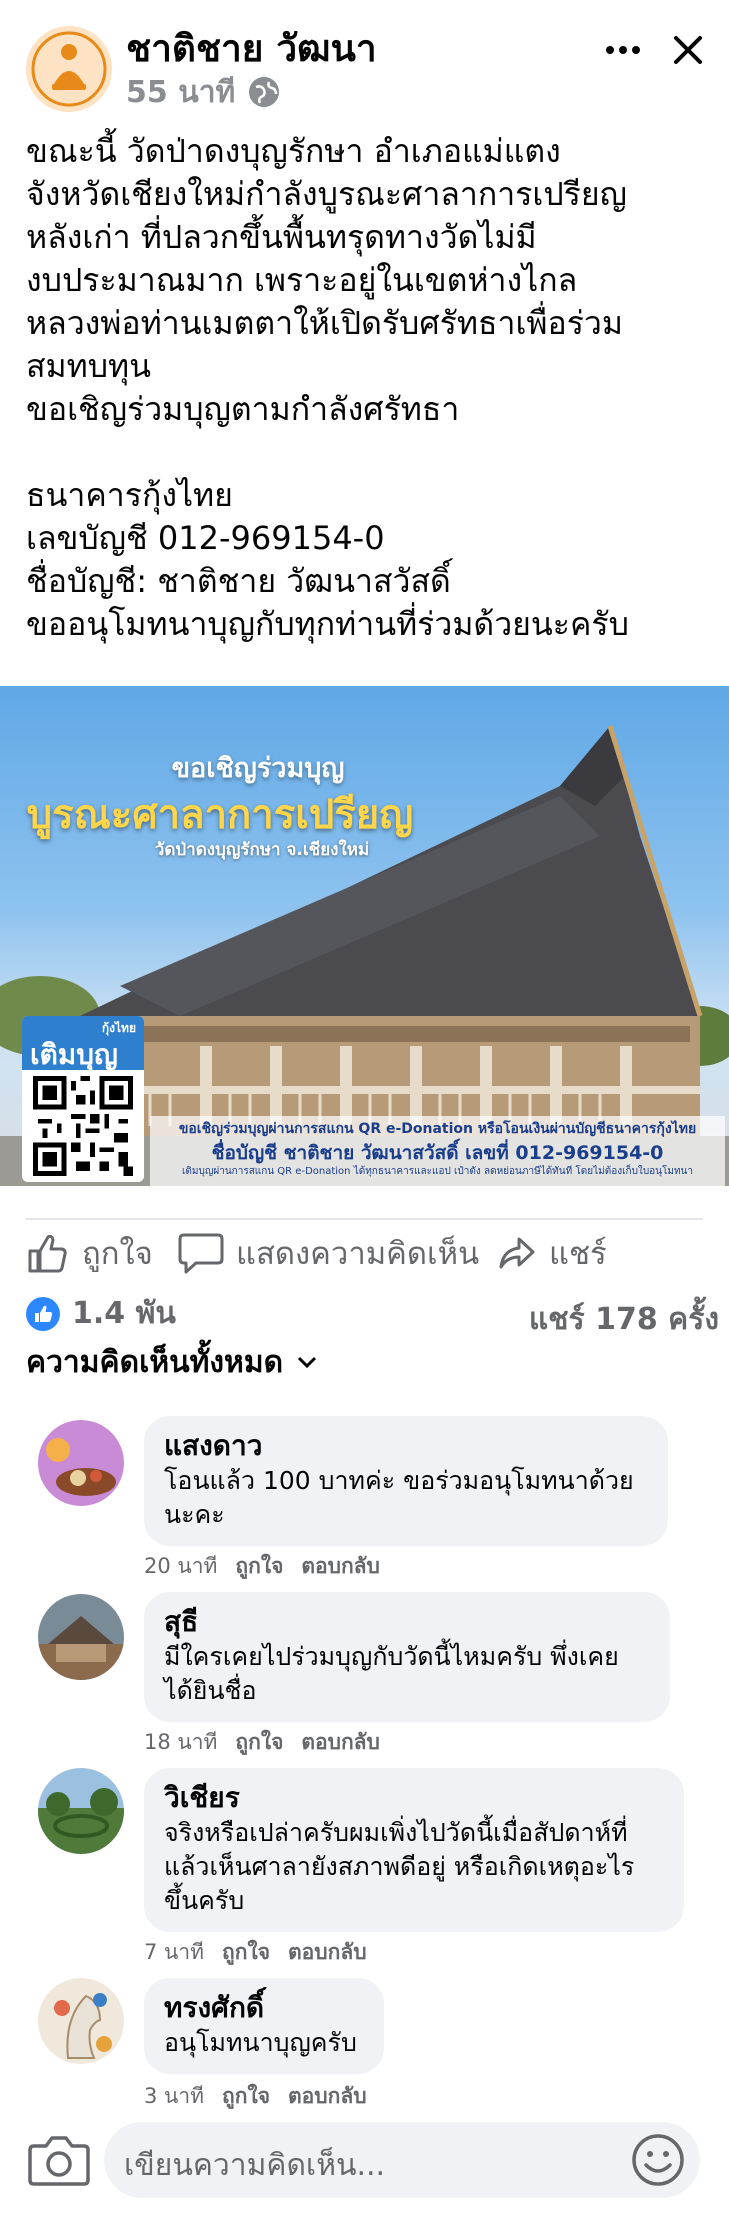 This screenshot has height=2230, width=729. What do you see at coordinates (406, 1446) in the screenshot?
I see `commenter-name: แสงดาว` at bounding box center [406, 1446].